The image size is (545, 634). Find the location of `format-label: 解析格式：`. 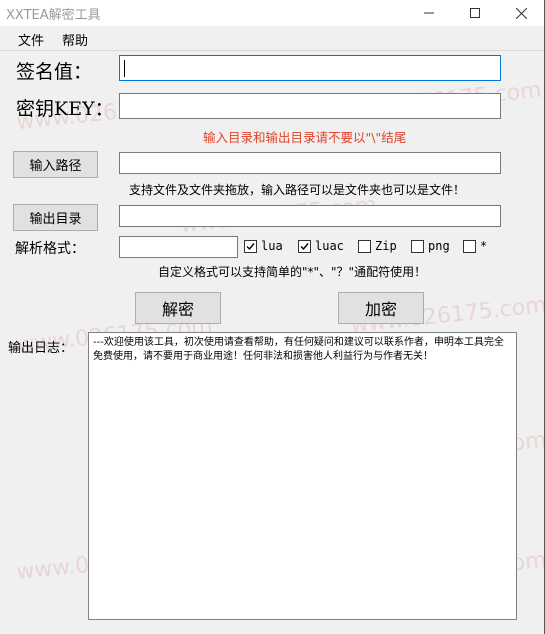

format-label: 解析格式： is located at coordinates (50, 249).